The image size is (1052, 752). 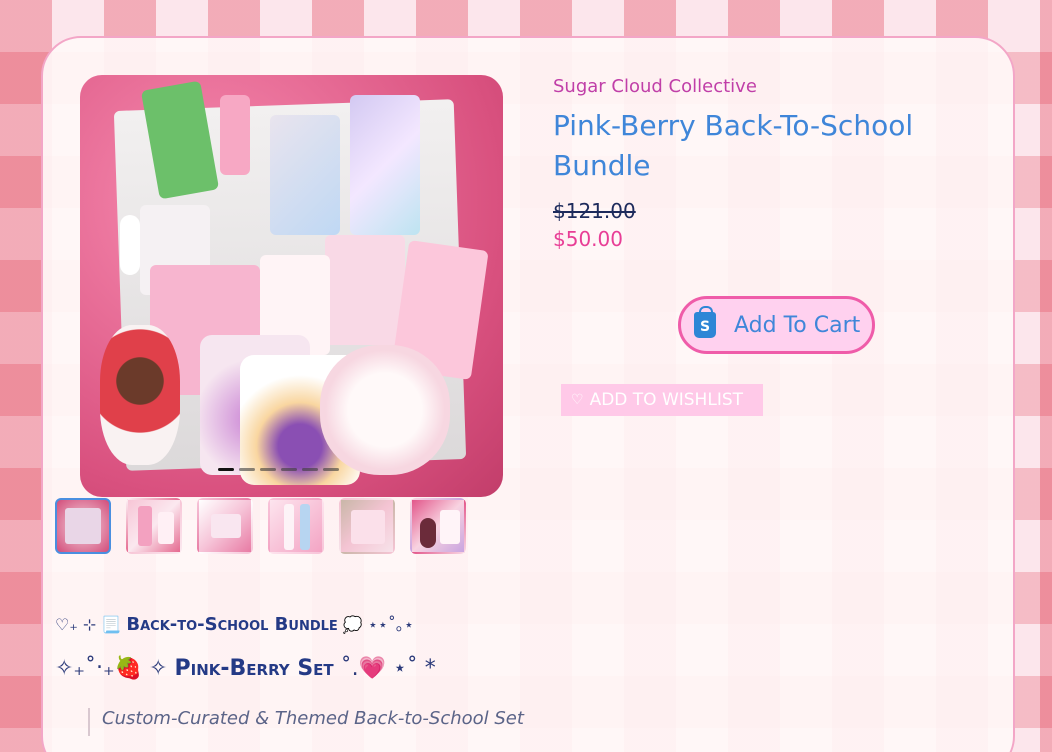 What do you see at coordinates (594, 211) in the screenshot?
I see `compare-at-price: $121.00` at bounding box center [594, 211].